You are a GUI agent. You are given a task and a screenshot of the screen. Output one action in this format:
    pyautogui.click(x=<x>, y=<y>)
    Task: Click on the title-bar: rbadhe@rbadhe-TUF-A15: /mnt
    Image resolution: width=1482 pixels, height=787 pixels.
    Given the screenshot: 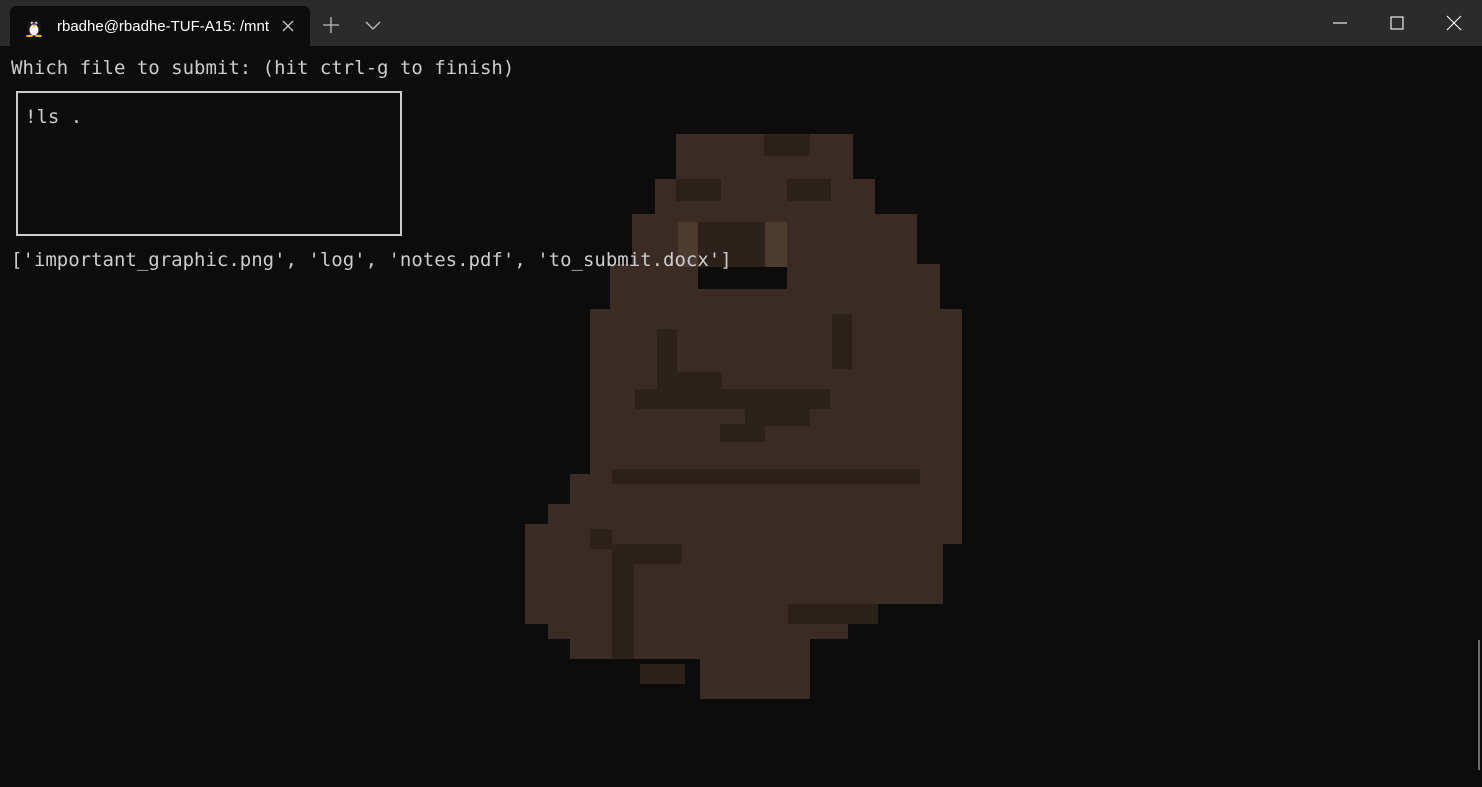 What is the action you would take?
    pyautogui.click(x=741, y=23)
    